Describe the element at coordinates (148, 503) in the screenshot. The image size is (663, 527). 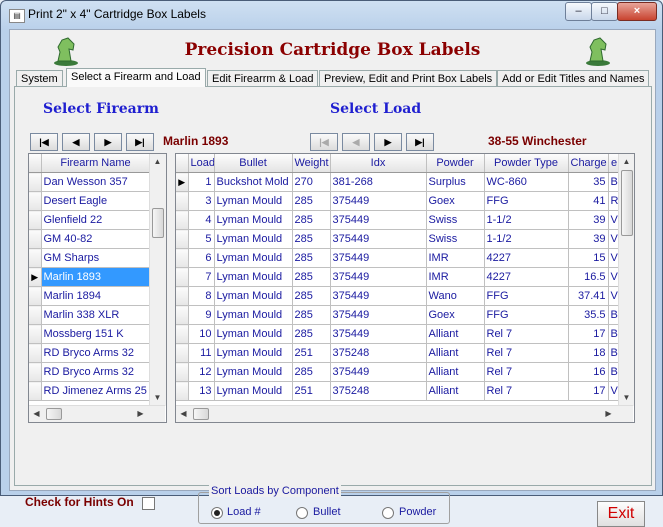
I see `hints-checkbox` at that location.